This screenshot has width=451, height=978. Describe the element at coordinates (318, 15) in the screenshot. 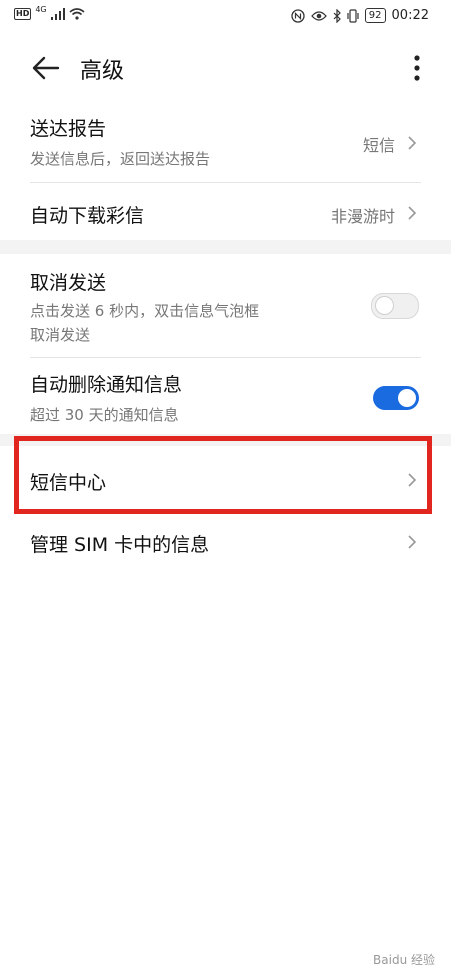

I see `eye-icon` at that location.